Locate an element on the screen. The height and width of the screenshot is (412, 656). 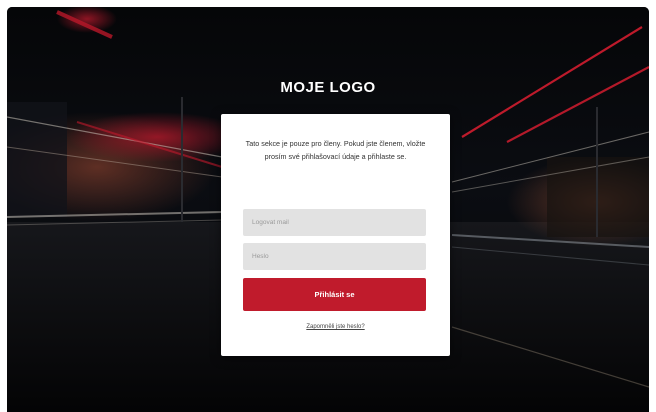
logo-text: MOJE LOGO is located at coordinates (328, 87).